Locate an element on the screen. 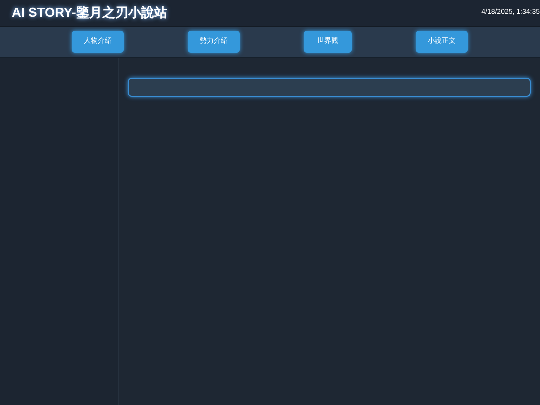 This screenshot has width=540, height=405. input-field is located at coordinates (329, 87).